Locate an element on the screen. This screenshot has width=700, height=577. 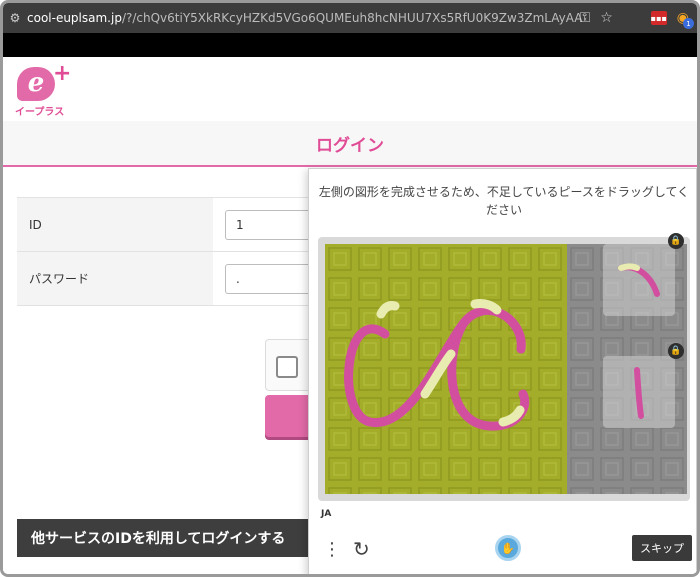
star-icon: ☆ is located at coordinates (606, 18).